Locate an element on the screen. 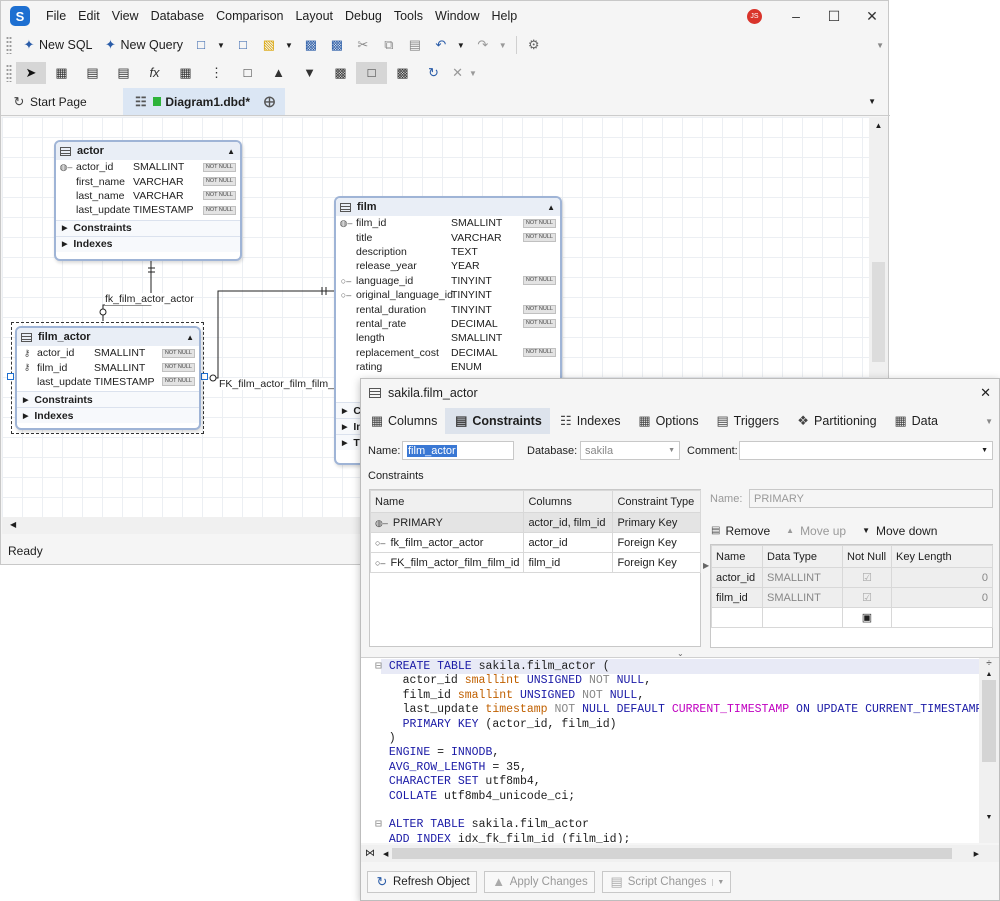 This screenshot has width=1000, height=901. table-row: ○– fk_film_actor_actor actor_id Foreign Key is located at coordinates (535, 542).